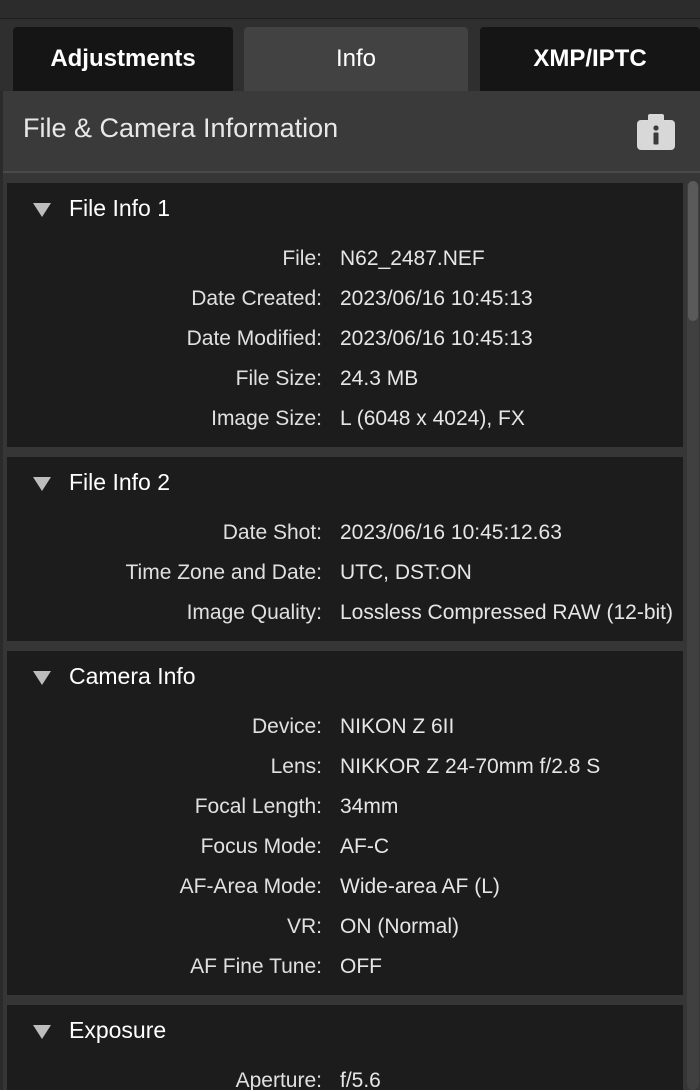 The width and height of the screenshot is (700, 1090). What do you see at coordinates (364, 846) in the screenshot?
I see `row-value: AF-C` at bounding box center [364, 846].